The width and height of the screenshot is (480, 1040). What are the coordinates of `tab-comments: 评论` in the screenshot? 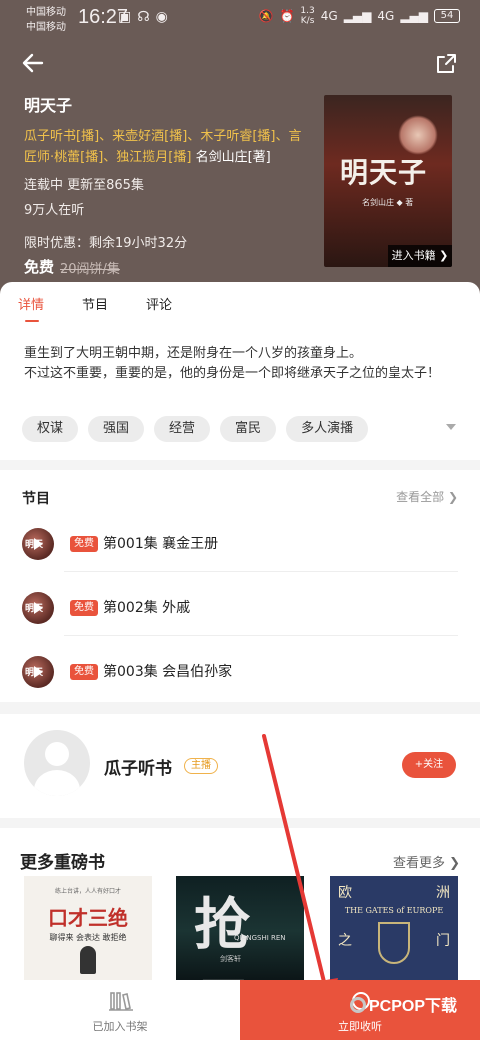 It's located at (159, 303).